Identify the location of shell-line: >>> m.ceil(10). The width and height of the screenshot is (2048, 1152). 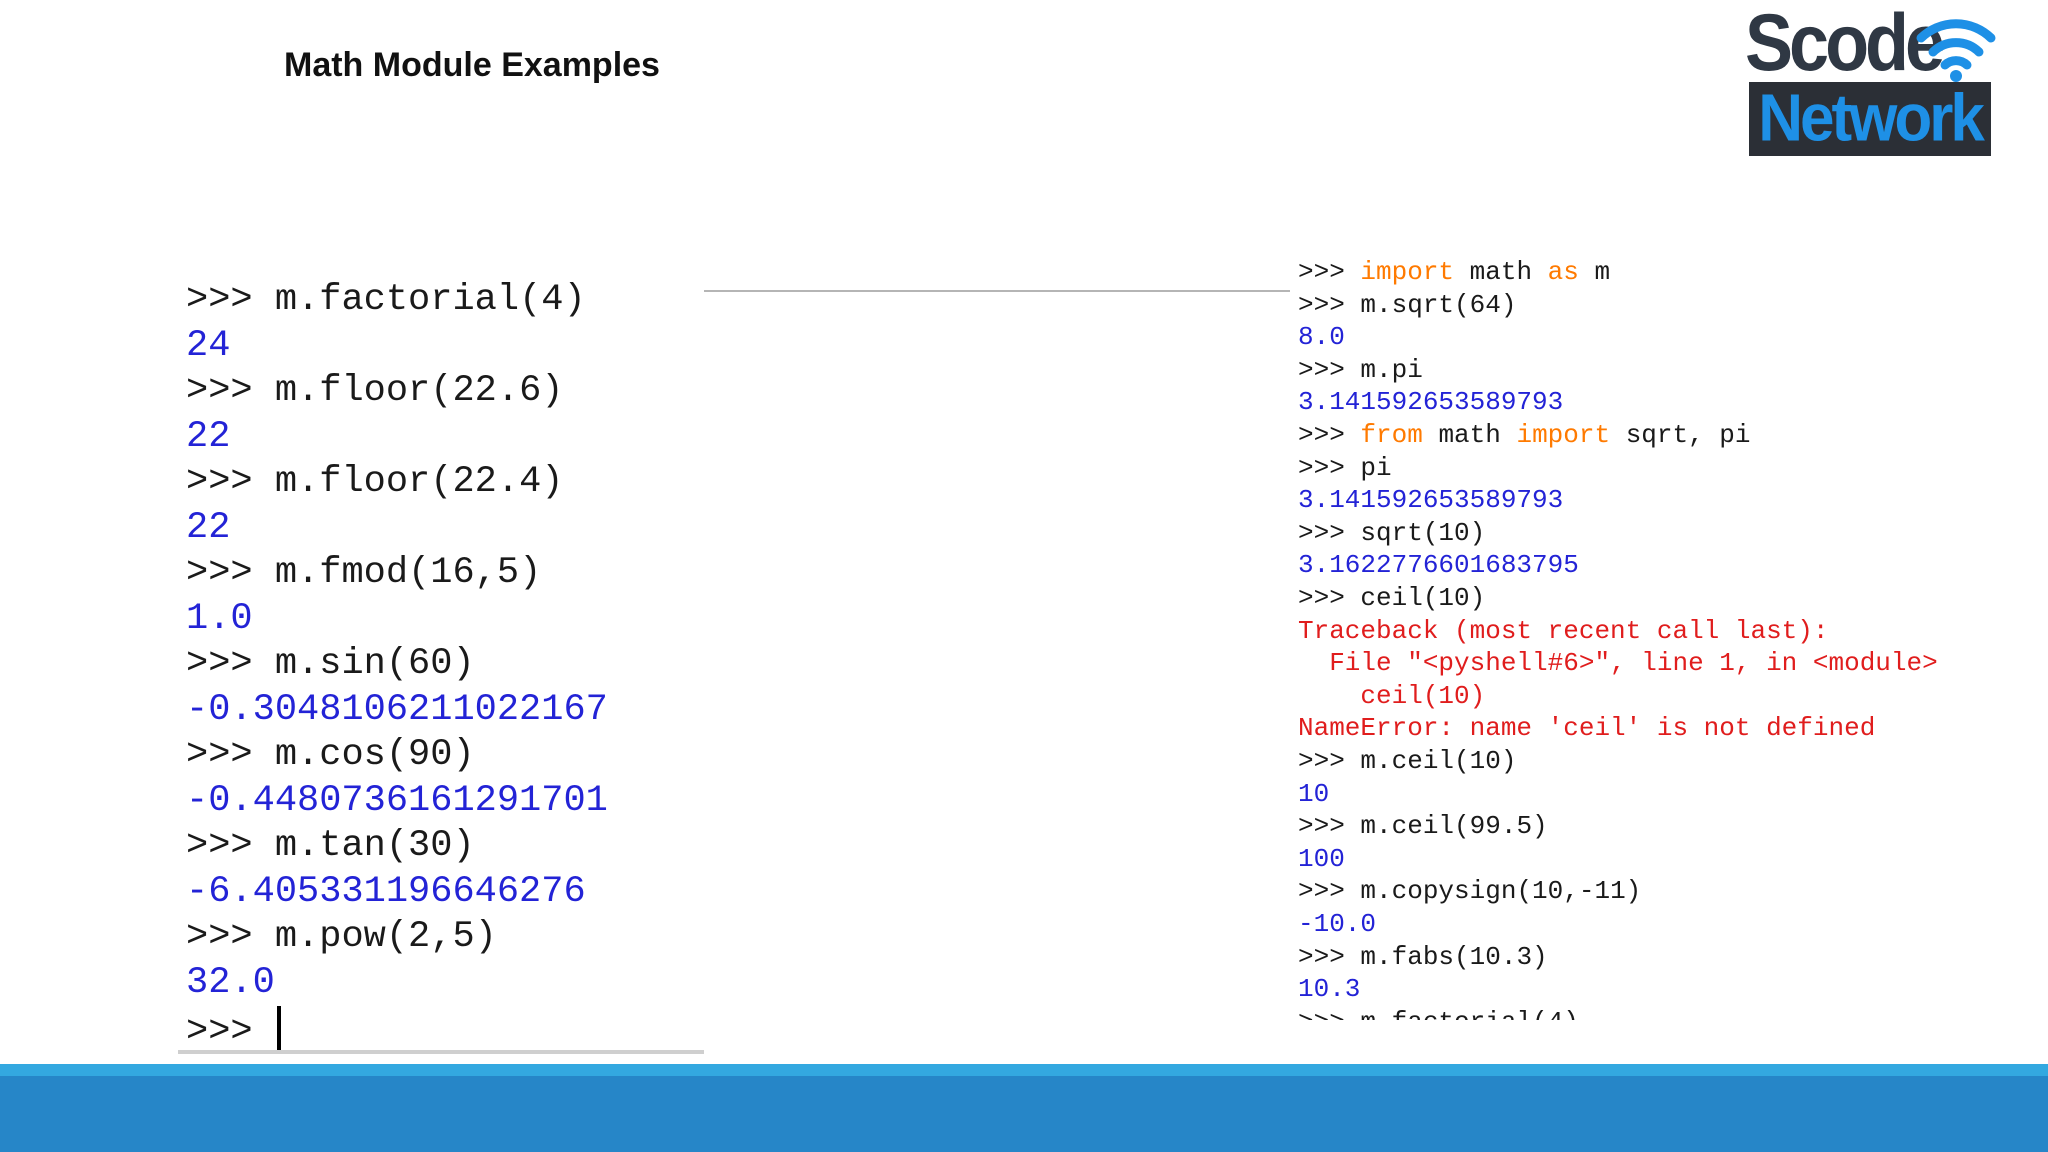
(1407, 761).